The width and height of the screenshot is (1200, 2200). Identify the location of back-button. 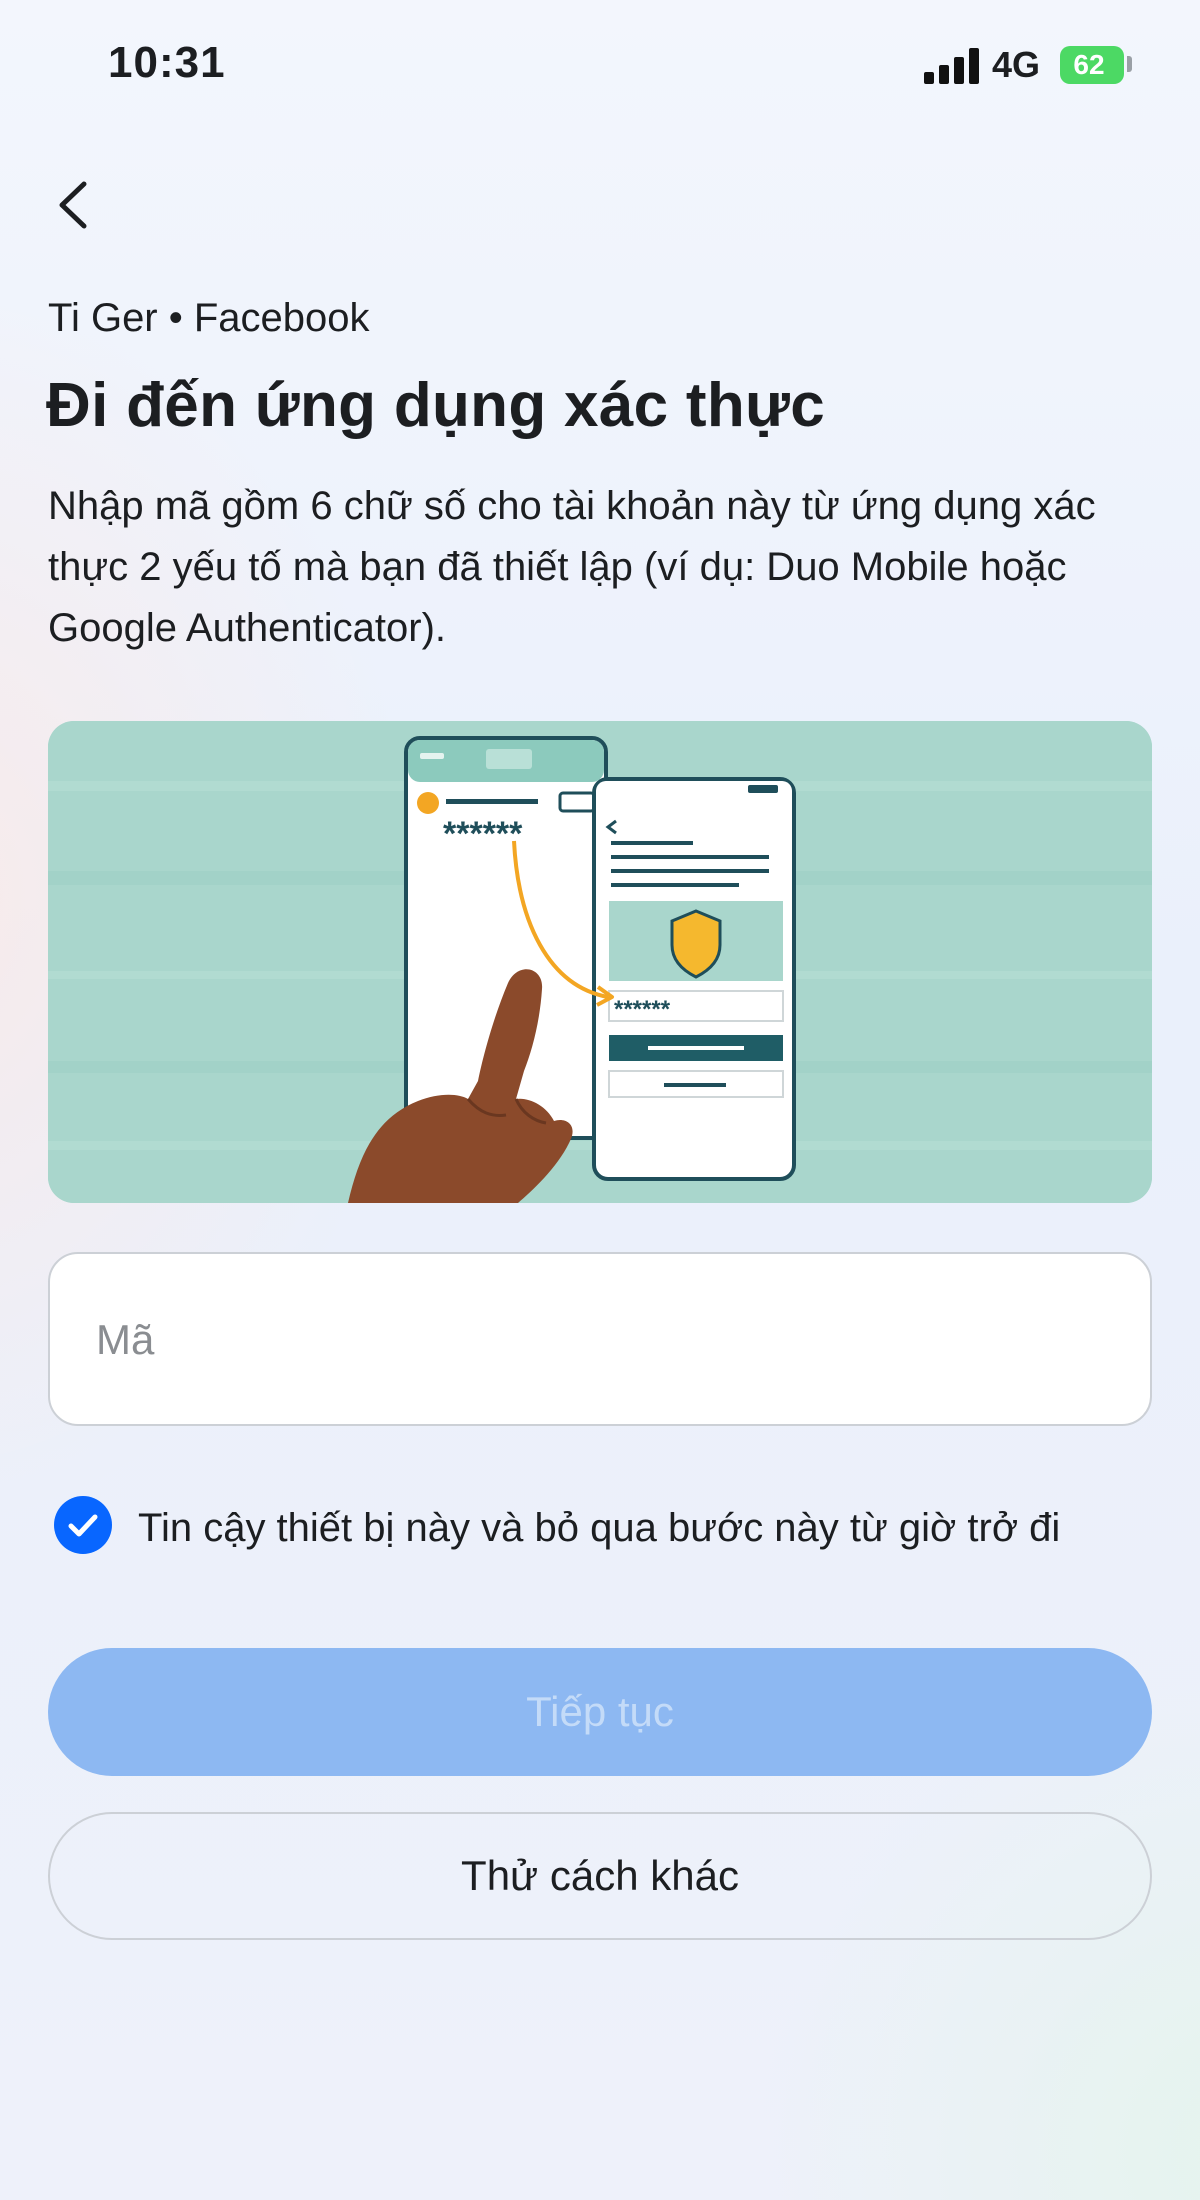
(76, 205).